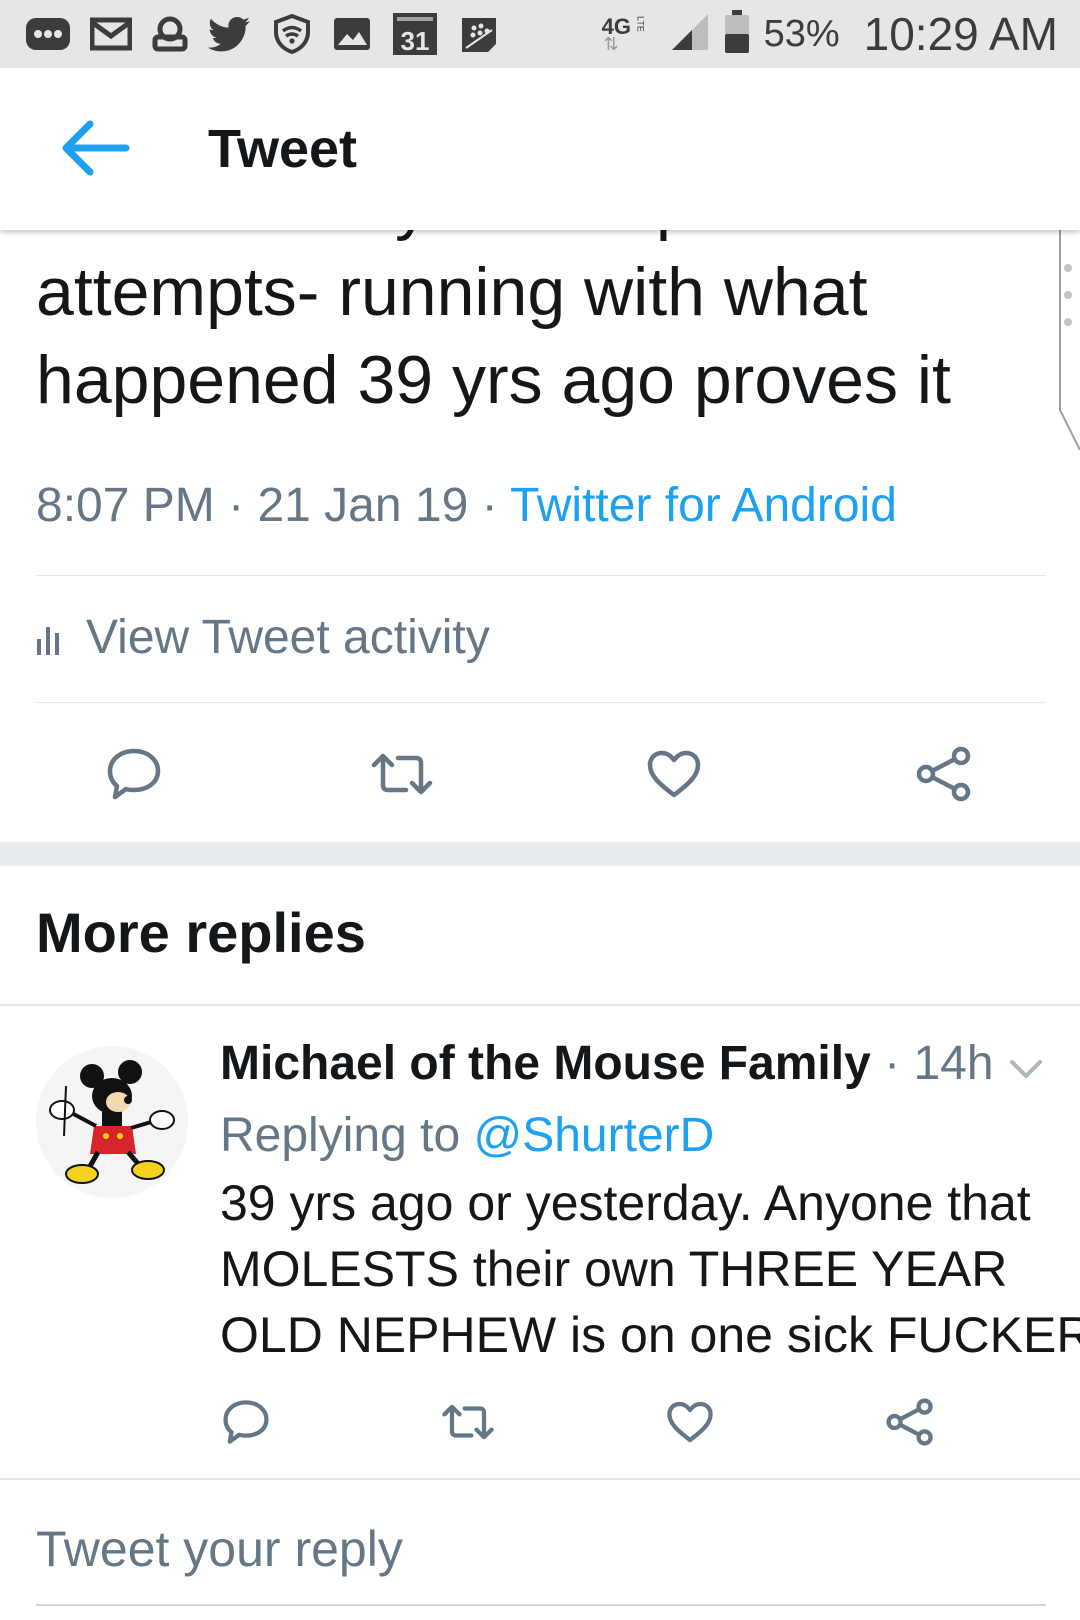  I want to click on network-indicator: 4G LTE ⇅, so click(629, 34).